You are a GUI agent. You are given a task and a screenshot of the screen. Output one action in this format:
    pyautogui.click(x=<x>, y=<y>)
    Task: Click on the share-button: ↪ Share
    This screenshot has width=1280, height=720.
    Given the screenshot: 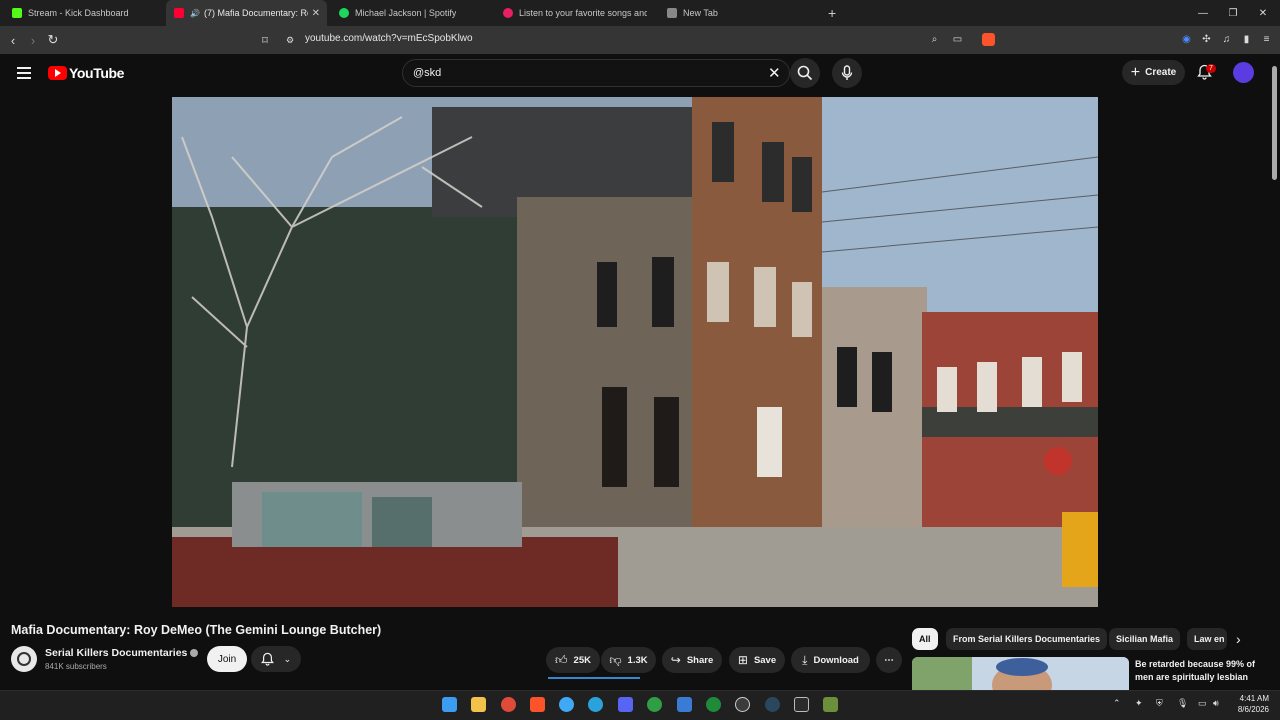 What is the action you would take?
    pyautogui.click(x=692, y=660)
    